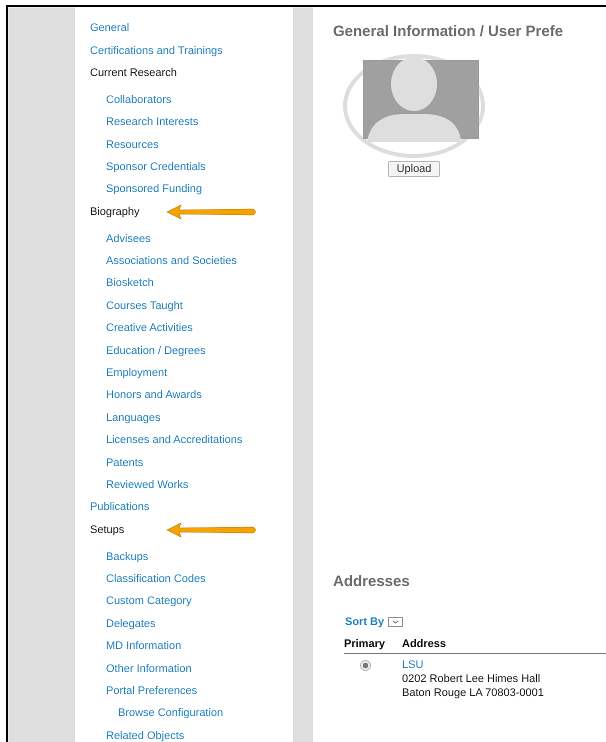  What do you see at coordinates (156, 167) in the screenshot?
I see `sidebar-link: Sponsor Credentials` at bounding box center [156, 167].